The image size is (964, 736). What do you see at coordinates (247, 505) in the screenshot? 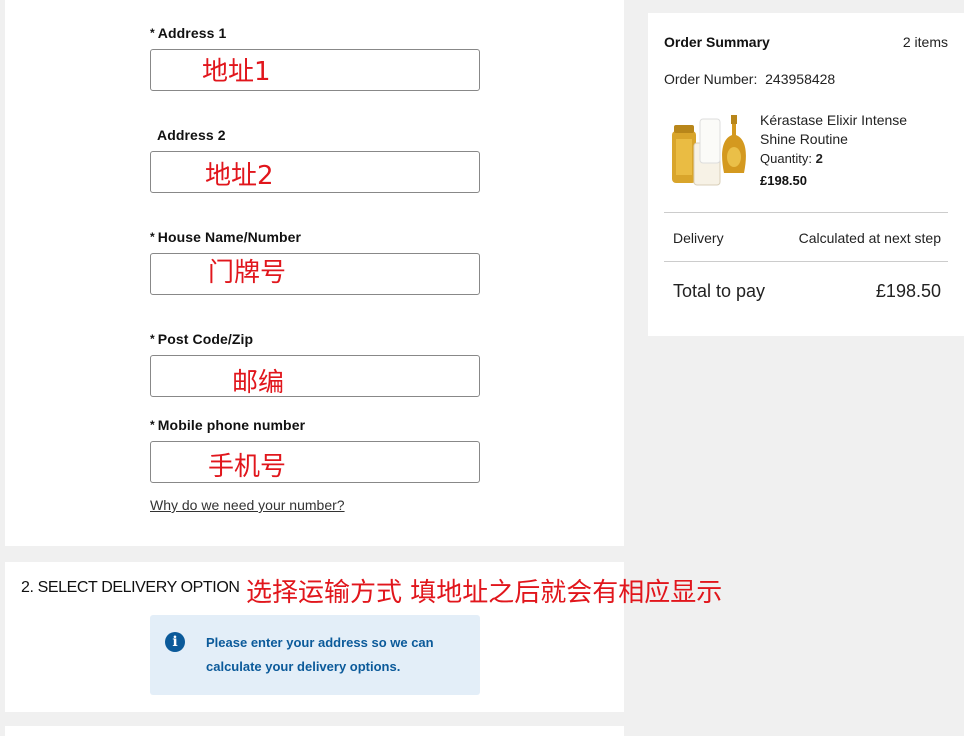
I see `why-number-link: Why do we need your number?` at bounding box center [247, 505].